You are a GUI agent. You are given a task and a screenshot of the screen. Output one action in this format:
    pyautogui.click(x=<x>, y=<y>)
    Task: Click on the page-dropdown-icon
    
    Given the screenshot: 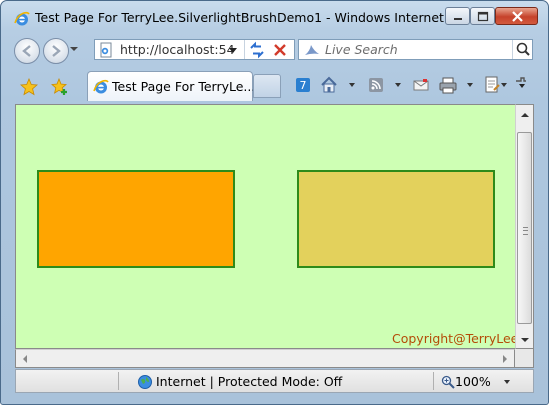 What is the action you would take?
    pyautogui.click(x=504, y=85)
    